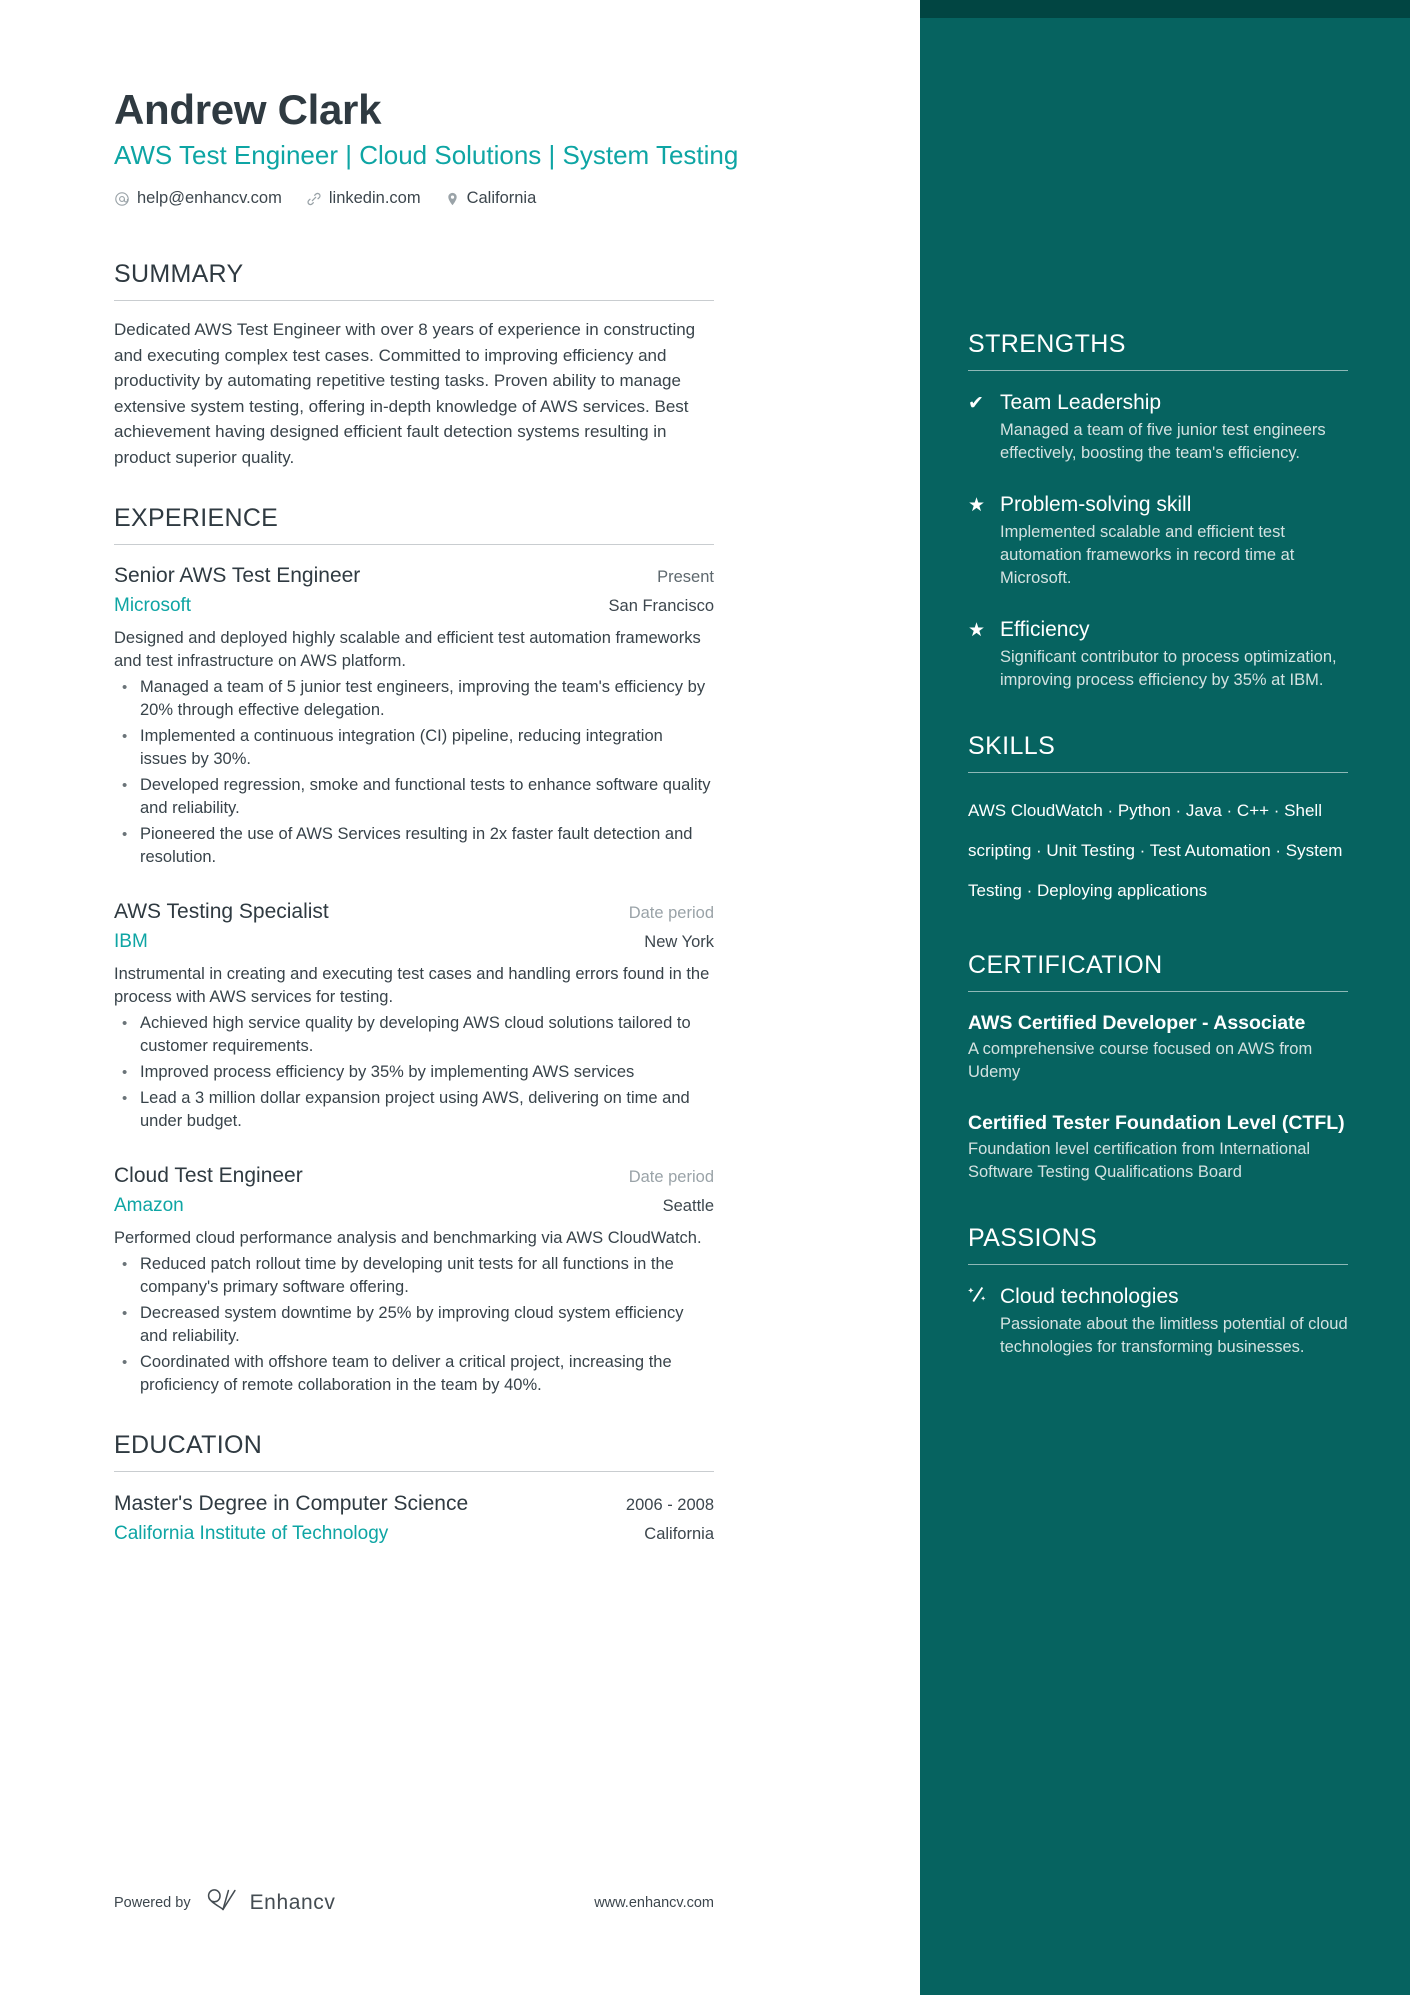 The width and height of the screenshot is (1410, 1995). What do you see at coordinates (1158, 1264) in the screenshot?
I see `passions-divider` at bounding box center [1158, 1264].